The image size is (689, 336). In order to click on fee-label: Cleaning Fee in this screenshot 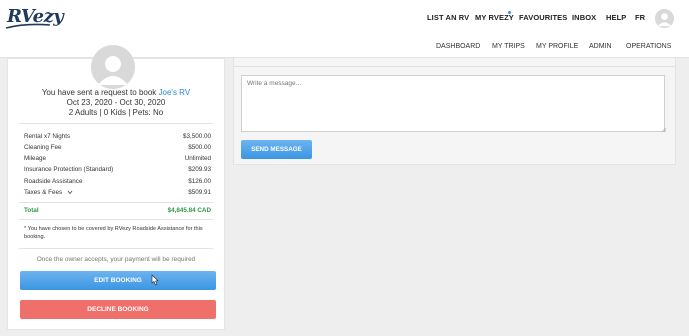, I will do `click(43, 147)`.